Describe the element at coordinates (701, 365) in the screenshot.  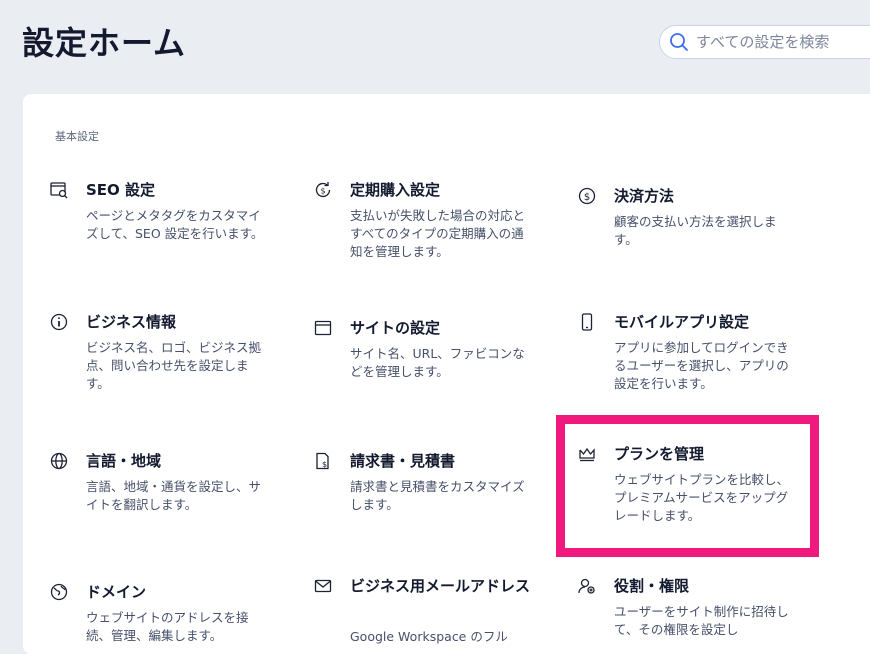
I see `item-description: アプリに参加してログインできるユーザーを選択し、アプリの設定を行います。` at that location.